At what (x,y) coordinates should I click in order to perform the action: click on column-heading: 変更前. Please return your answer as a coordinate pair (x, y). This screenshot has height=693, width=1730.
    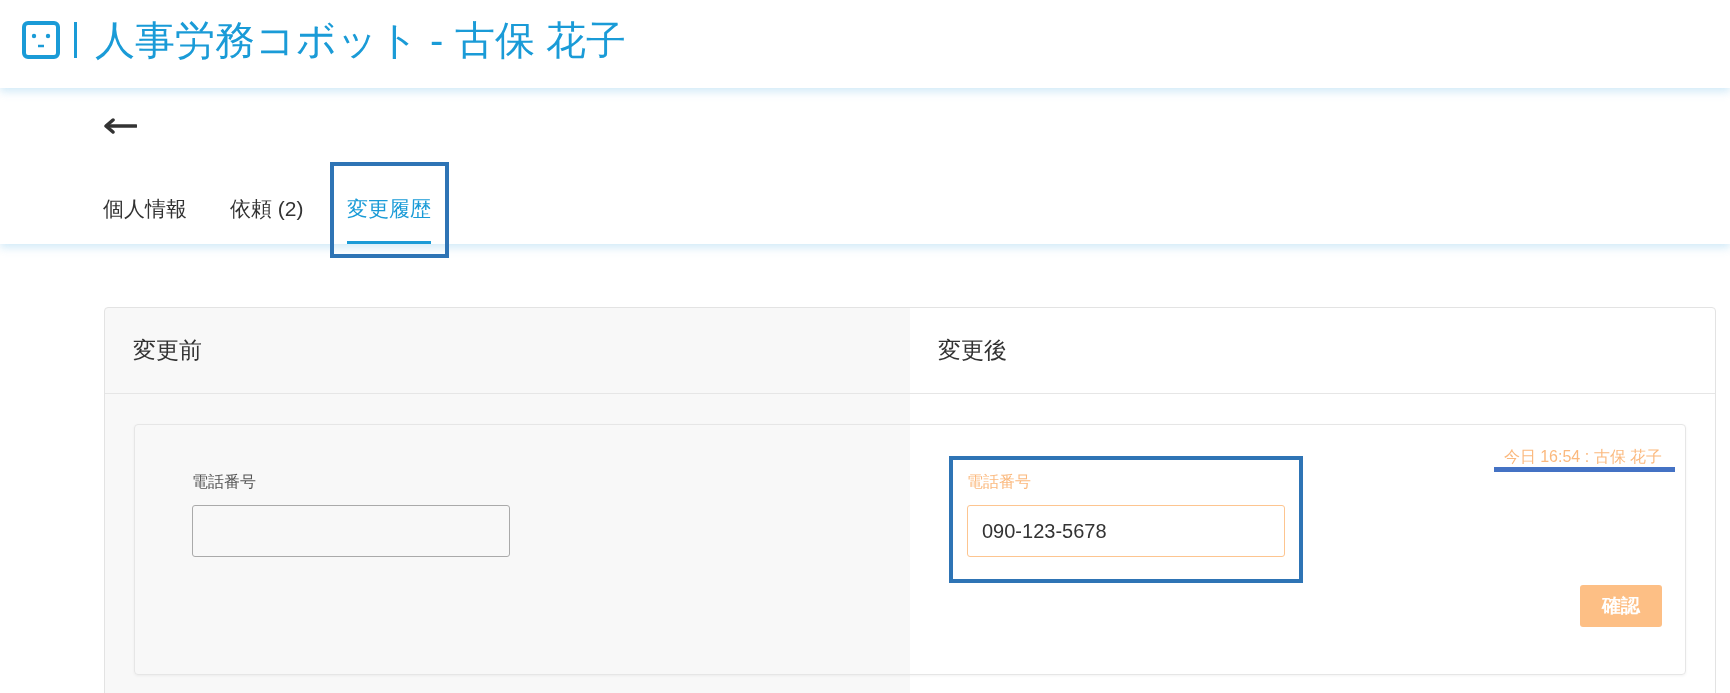
    Looking at the image, I should click on (167, 350).